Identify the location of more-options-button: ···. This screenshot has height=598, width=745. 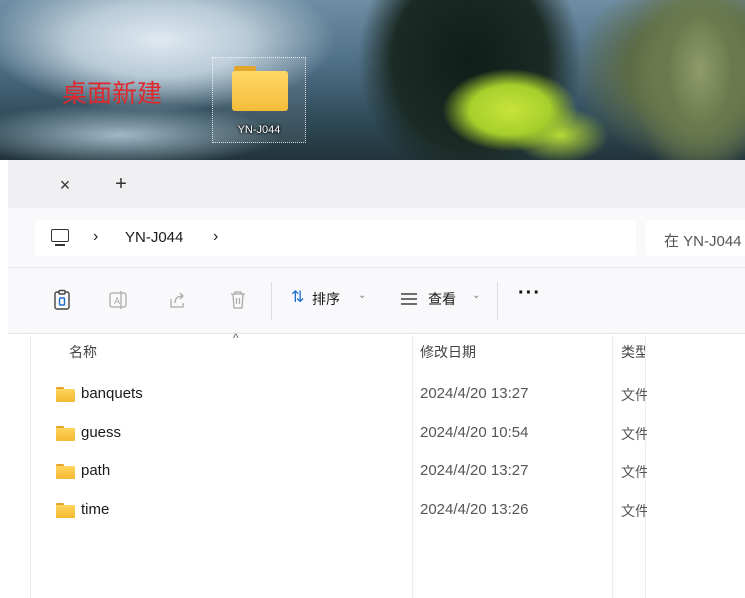
(529, 293).